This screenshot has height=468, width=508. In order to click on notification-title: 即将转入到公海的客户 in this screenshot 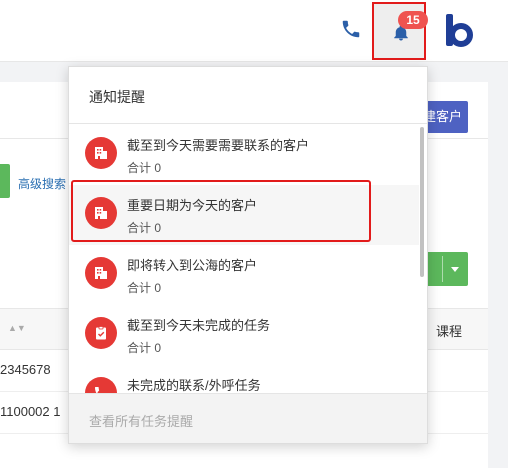, I will do `click(192, 265)`.